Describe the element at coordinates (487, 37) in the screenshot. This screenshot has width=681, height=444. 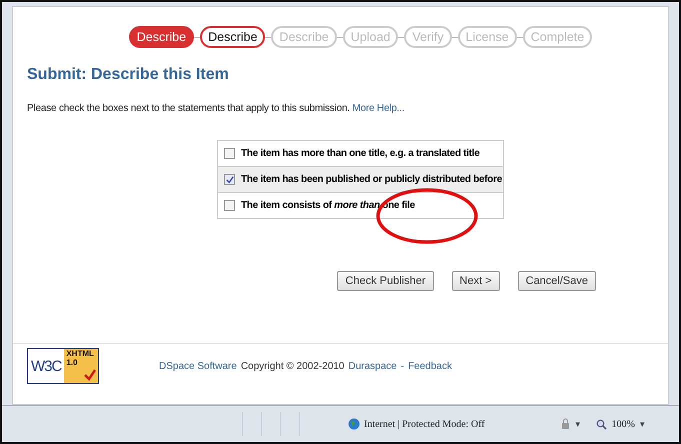
I see `progress-step: License` at that location.